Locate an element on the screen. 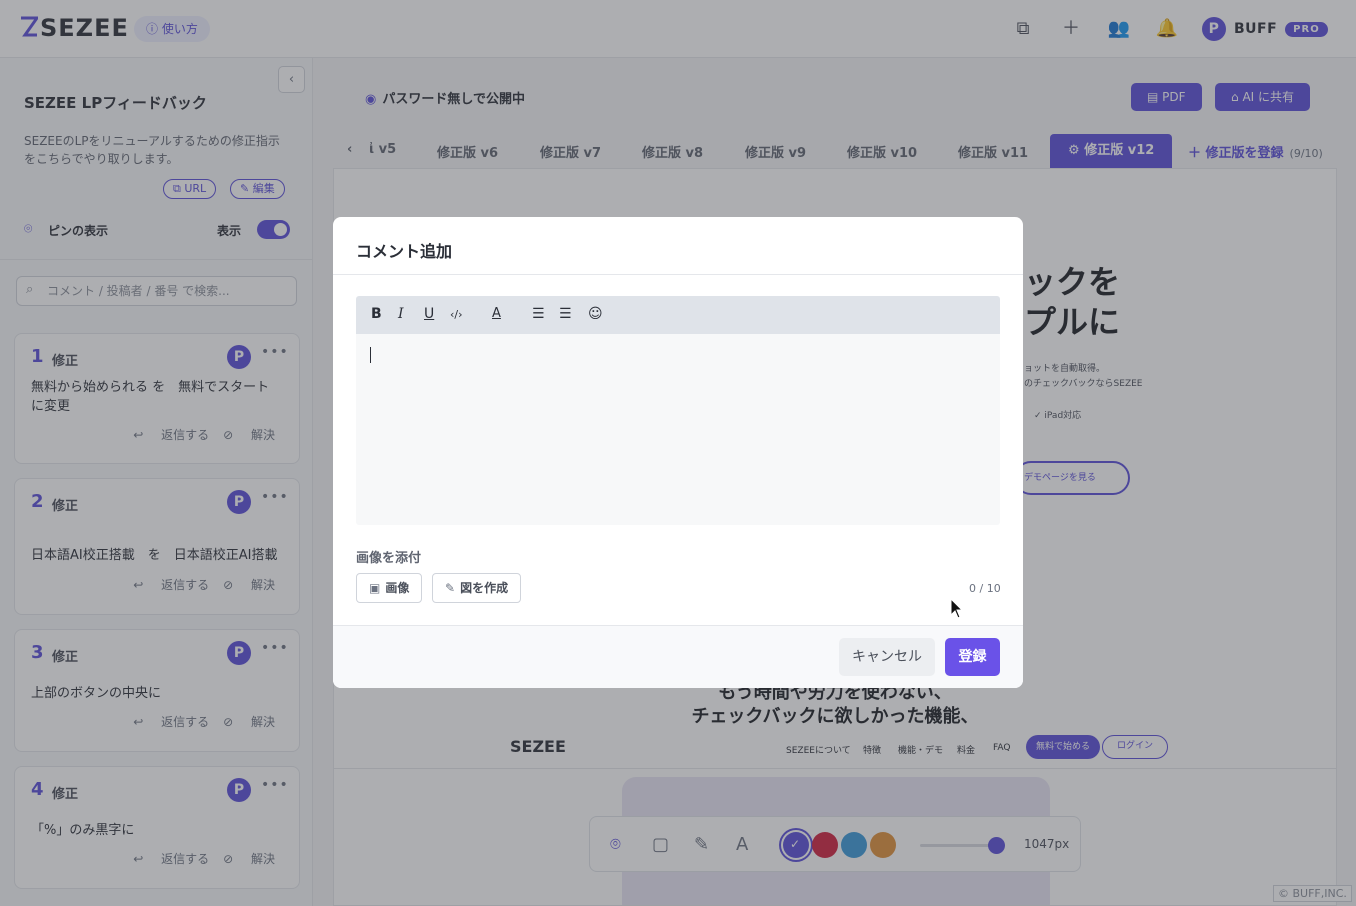  attach-image-button: ▣ 画像 is located at coordinates (389, 588).